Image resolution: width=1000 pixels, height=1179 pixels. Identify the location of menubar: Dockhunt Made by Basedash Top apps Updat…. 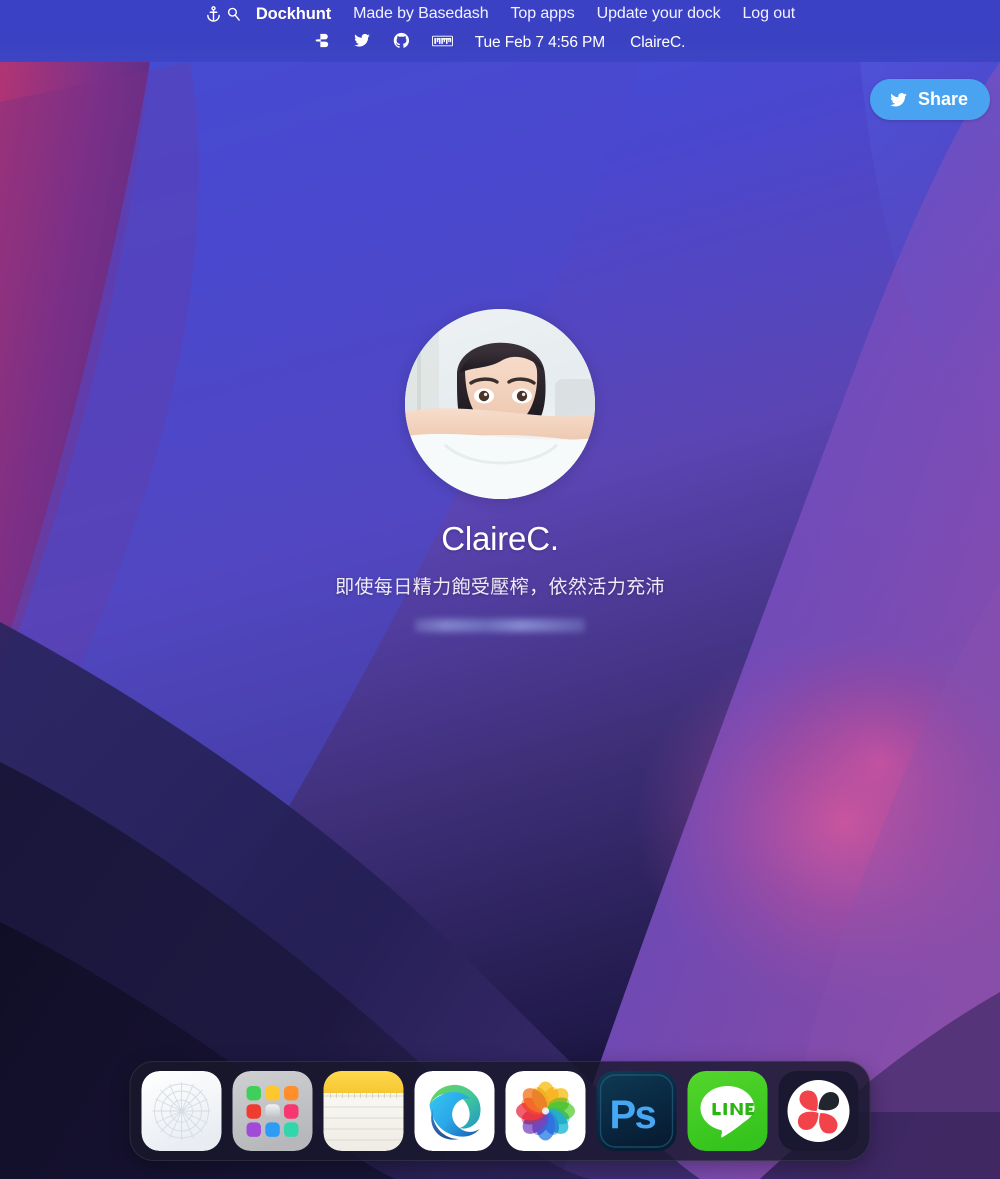
(500, 31).